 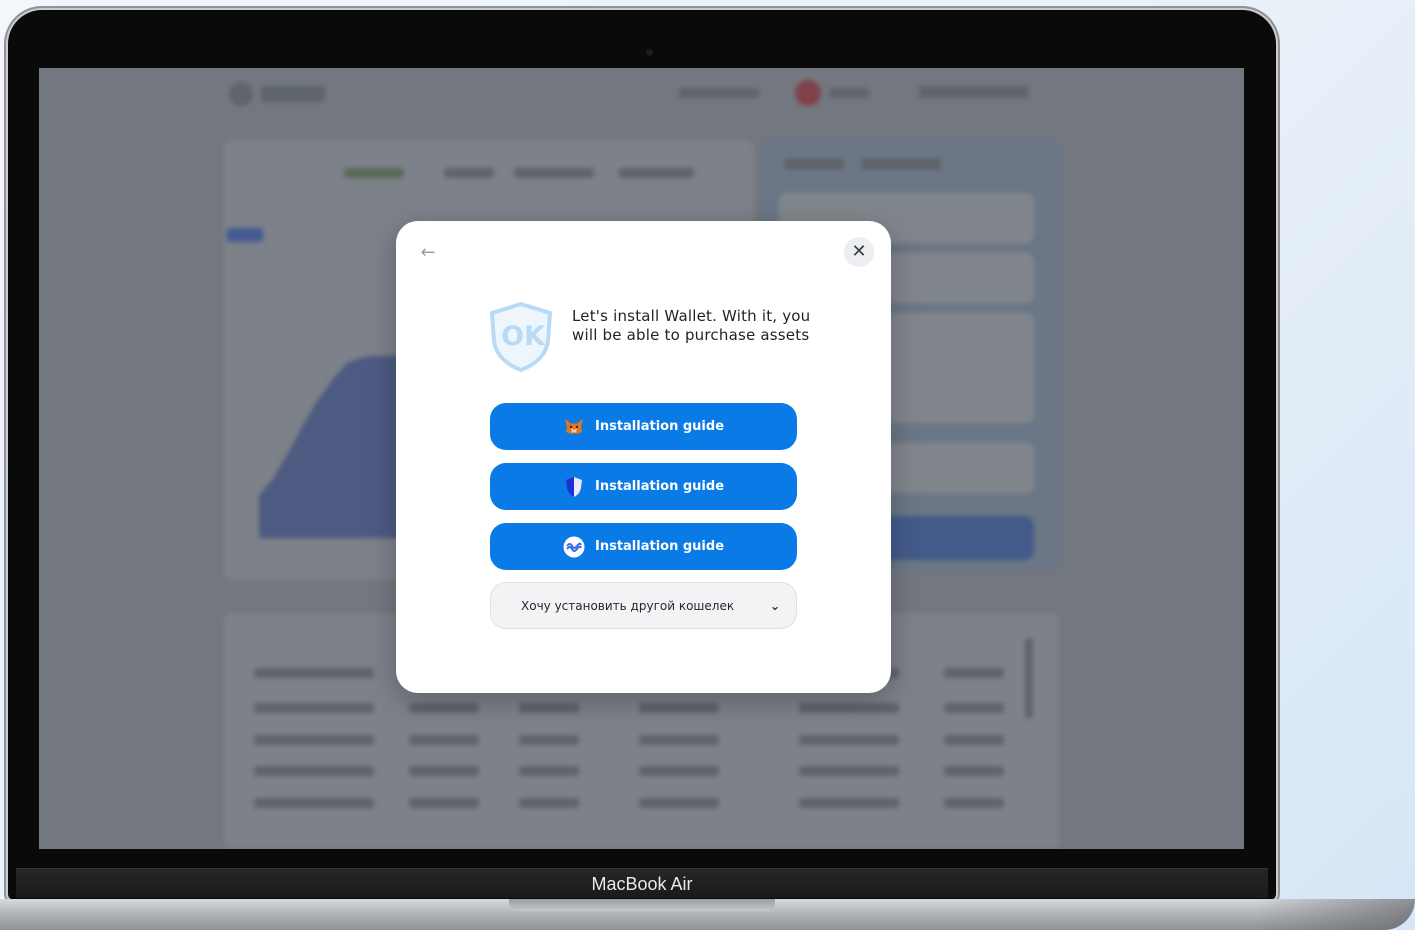 What do you see at coordinates (428, 253) in the screenshot?
I see `back-arrow-icon: ←` at bounding box center [428, 253].